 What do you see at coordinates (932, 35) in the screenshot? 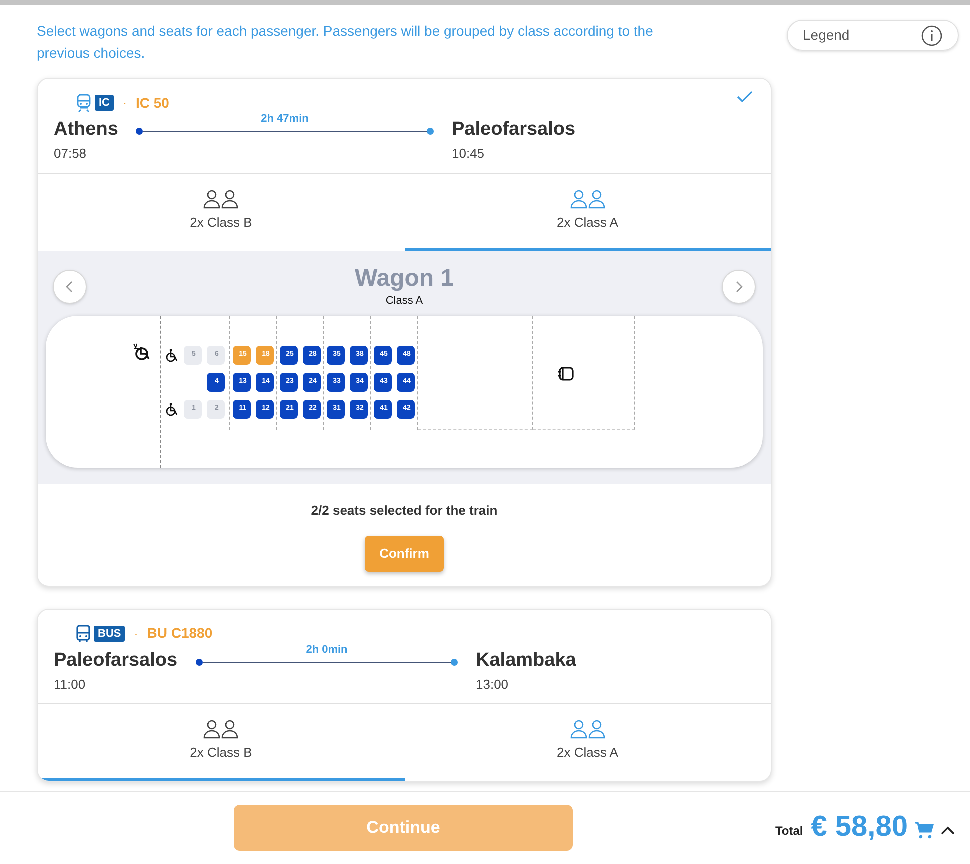
I see `info-icon` at bounding box center [932, 35].